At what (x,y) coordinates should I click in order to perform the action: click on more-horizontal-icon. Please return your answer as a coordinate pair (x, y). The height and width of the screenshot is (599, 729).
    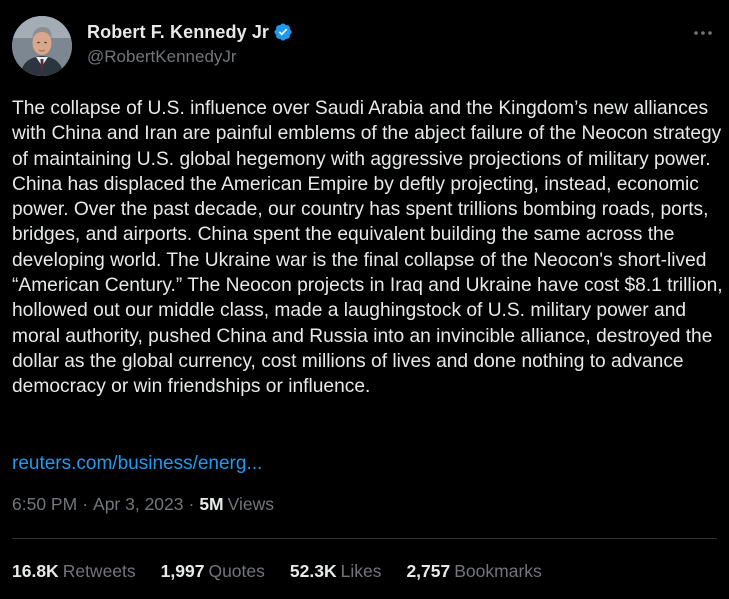
    Looking at the image, I should click on (703, 32).